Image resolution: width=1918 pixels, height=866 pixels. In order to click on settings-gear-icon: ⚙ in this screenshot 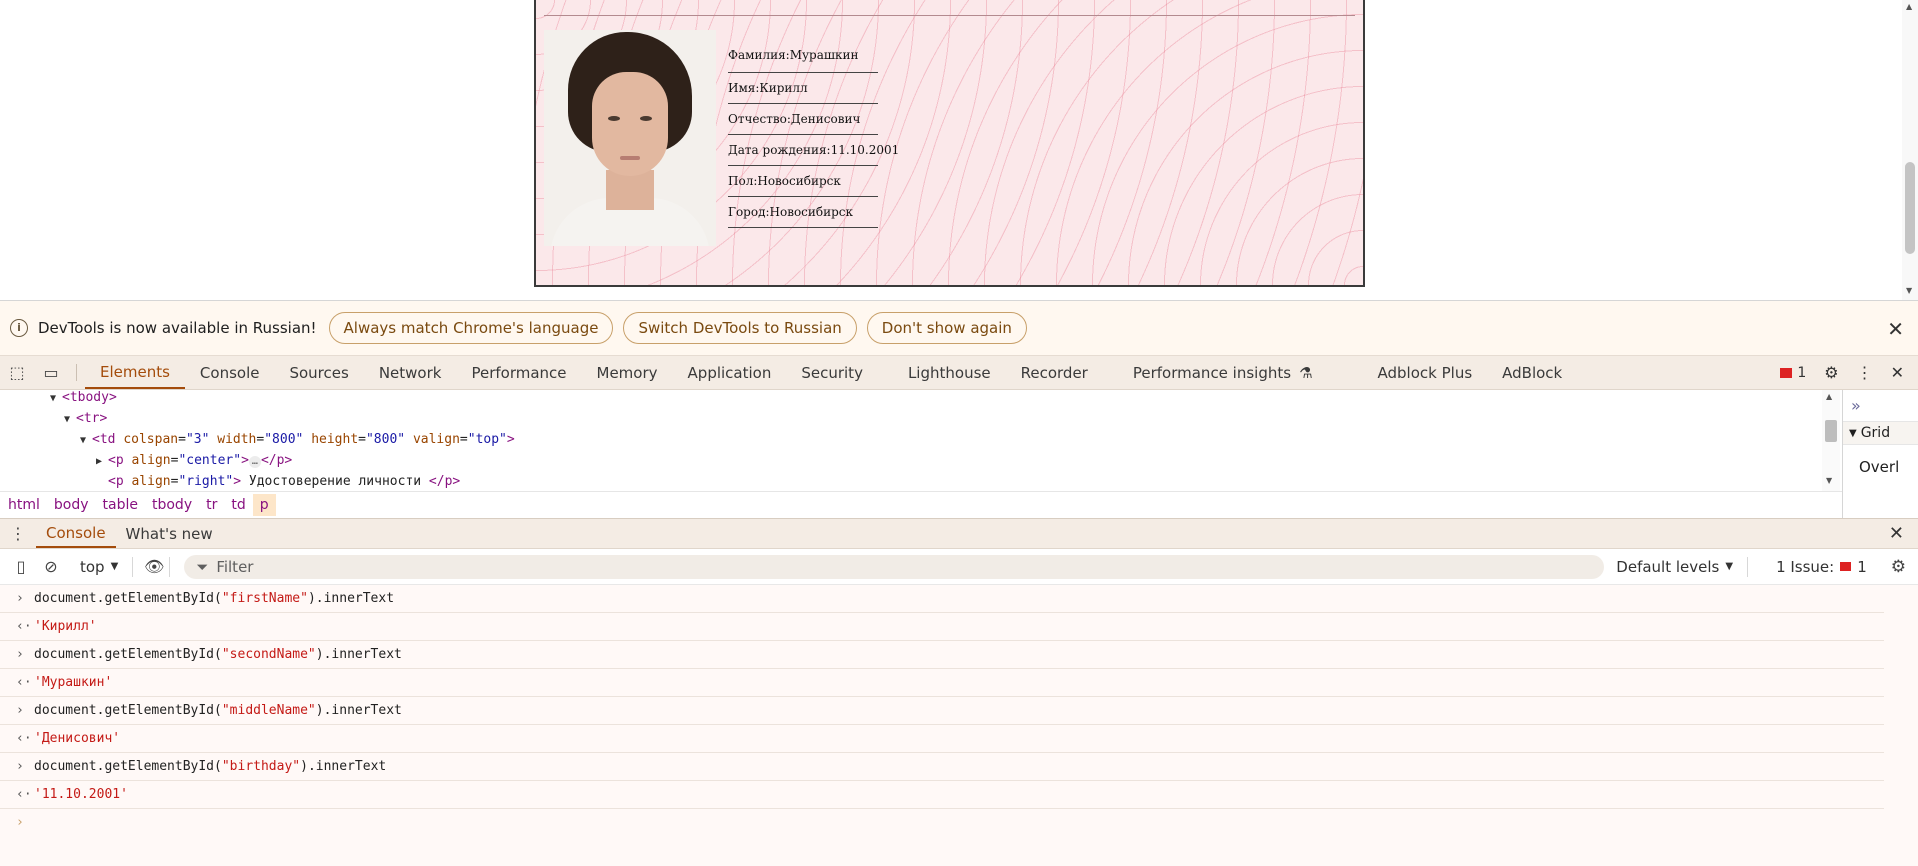, I will do `click(1831, 372)`.